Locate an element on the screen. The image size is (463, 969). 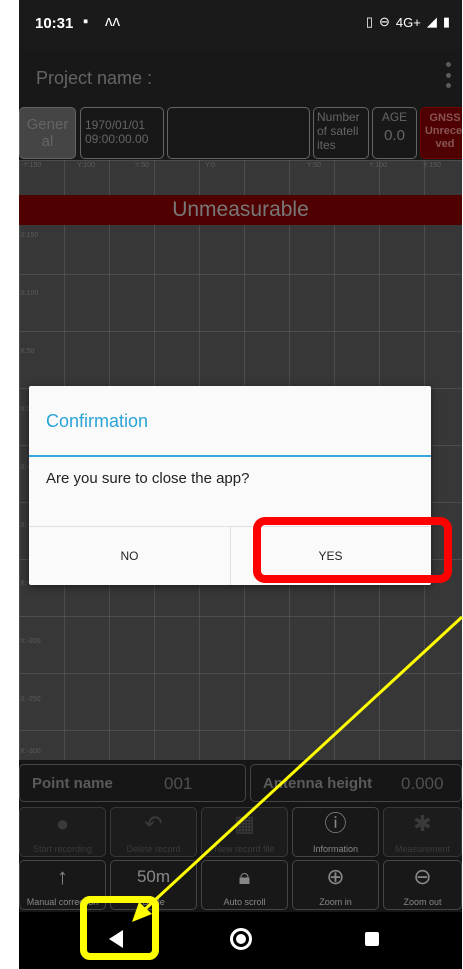
status-icons: ▯ ⊖ 4G+ ◢ ▮ is located at coordinates (408, 22).